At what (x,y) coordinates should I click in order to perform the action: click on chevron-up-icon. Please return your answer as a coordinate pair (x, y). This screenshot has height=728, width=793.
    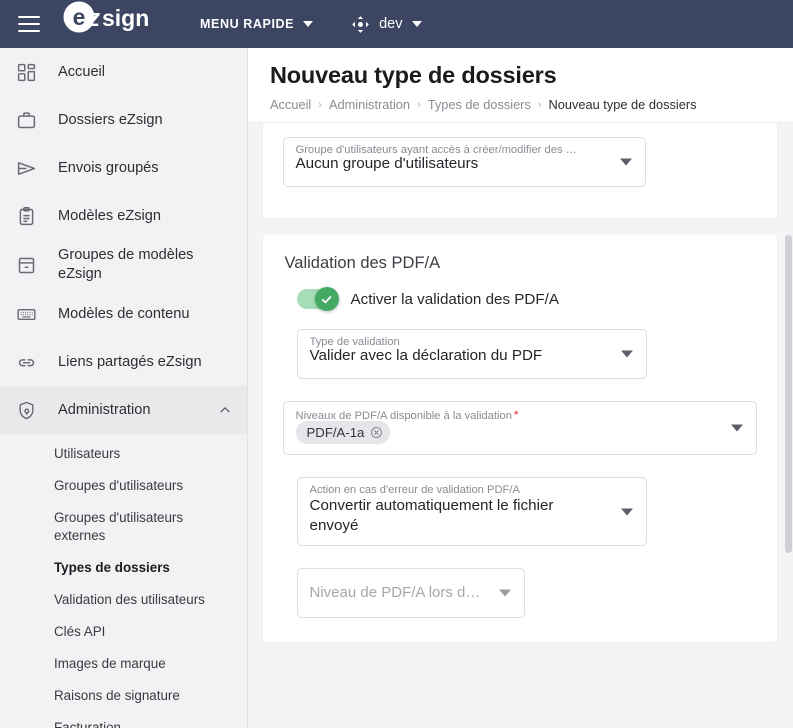
    Looking at the image, I should click on (225, 410).